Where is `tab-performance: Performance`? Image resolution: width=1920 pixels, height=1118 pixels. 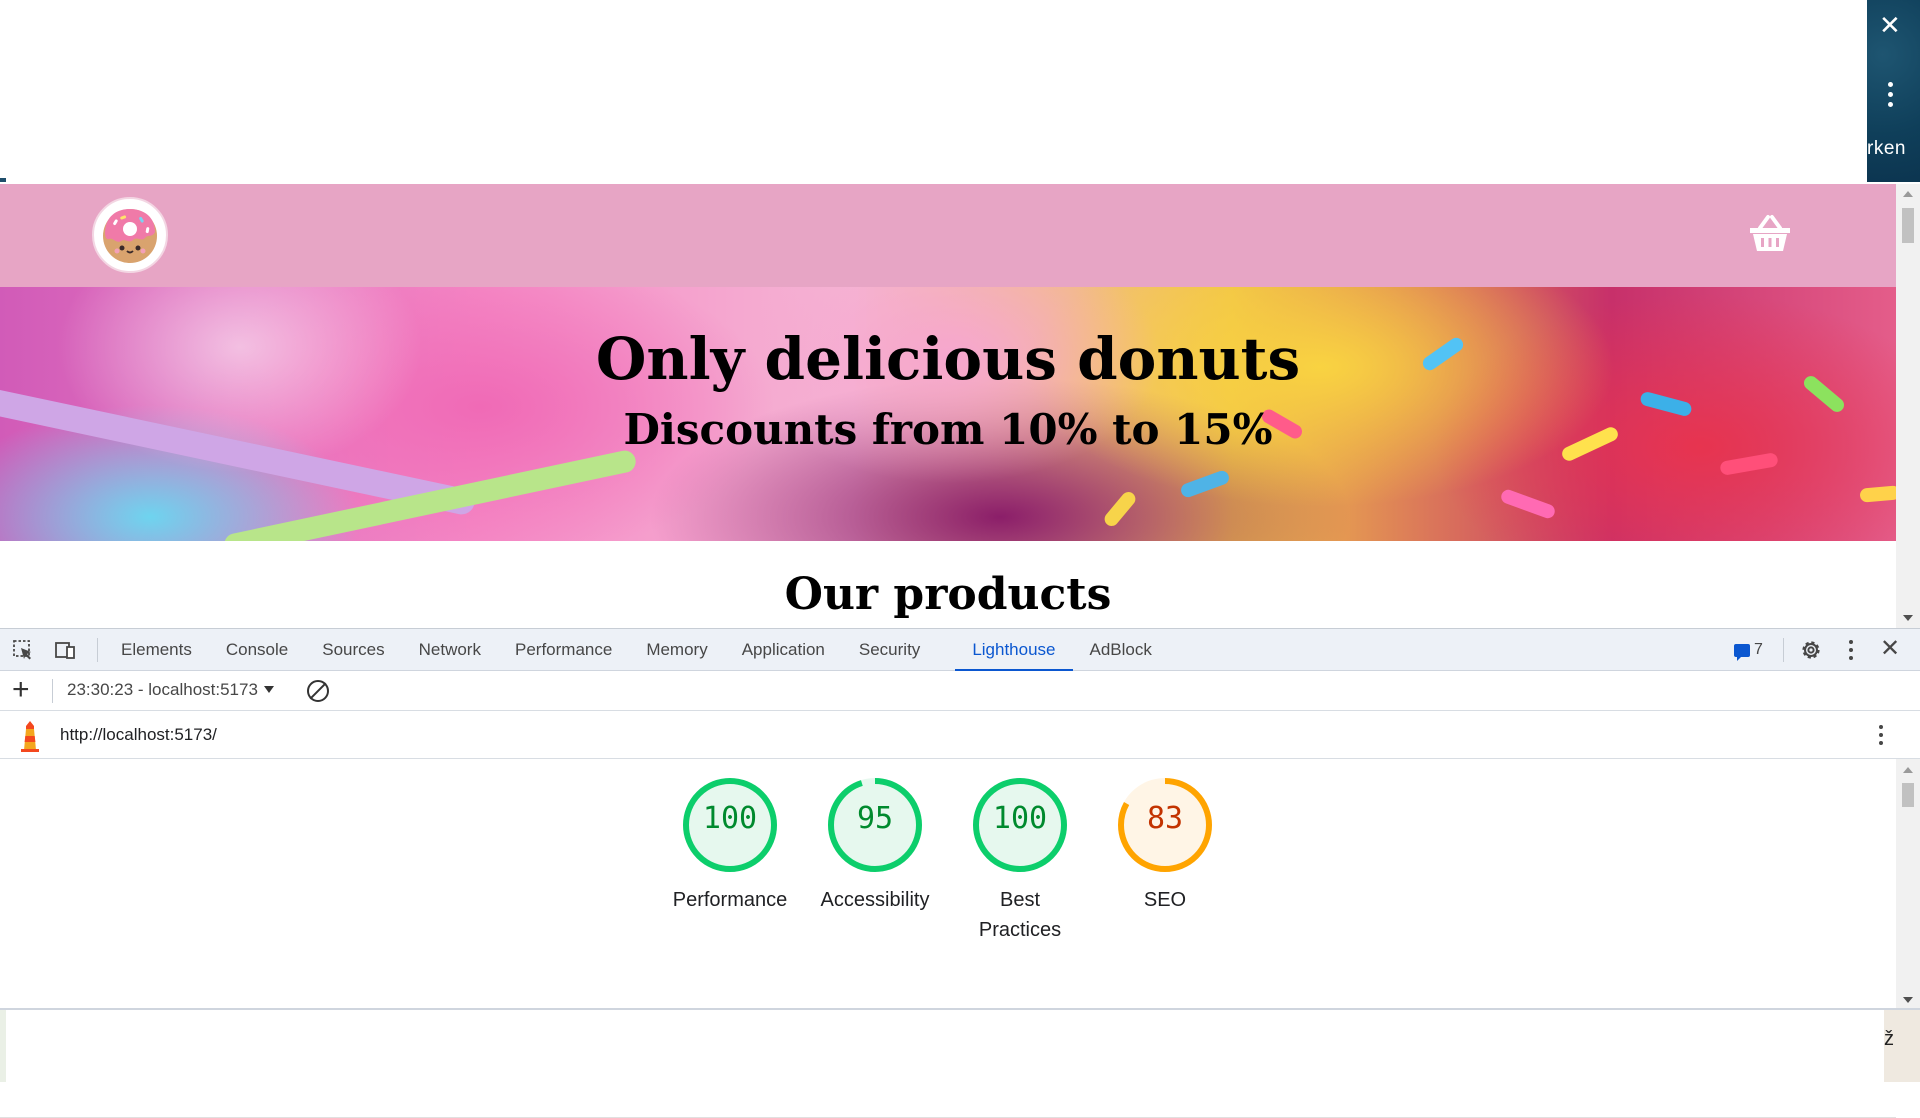
tab-performance: Performance is located at coordinates (563, 650).